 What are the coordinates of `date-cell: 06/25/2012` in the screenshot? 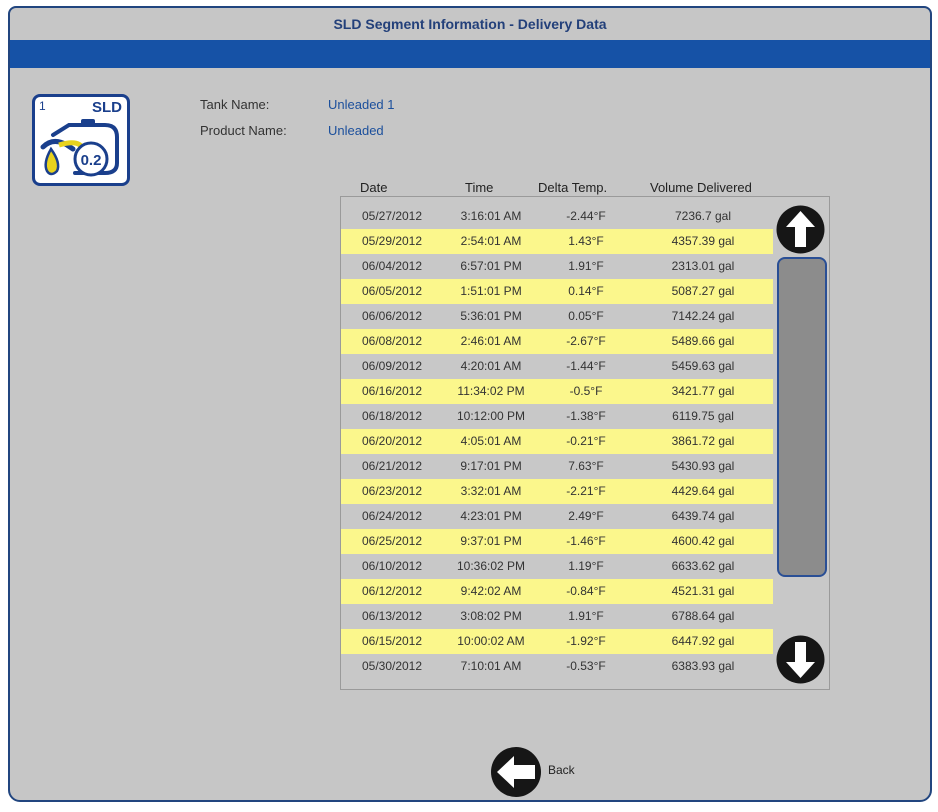 It's located at (392, 541).